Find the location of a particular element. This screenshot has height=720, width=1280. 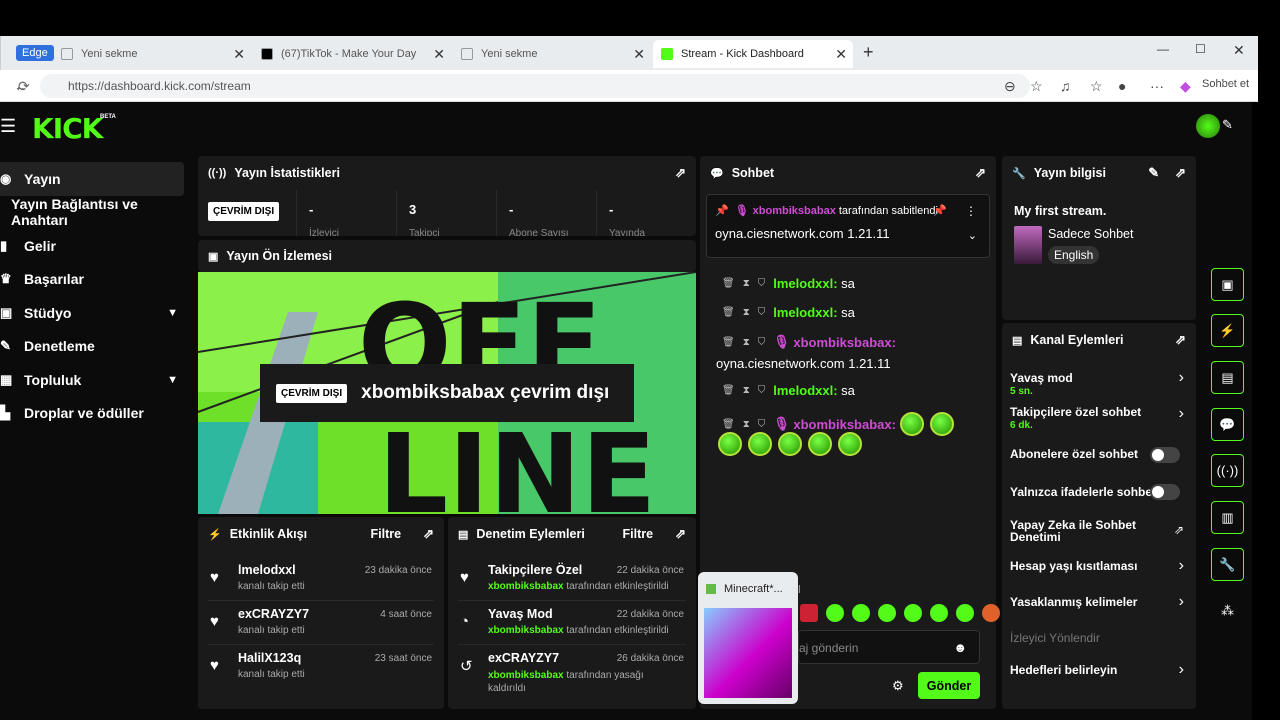

sidebar-item-stream-key: Yayın Bağlantısı ve Anahtarı is located at coordinates (95, 213).